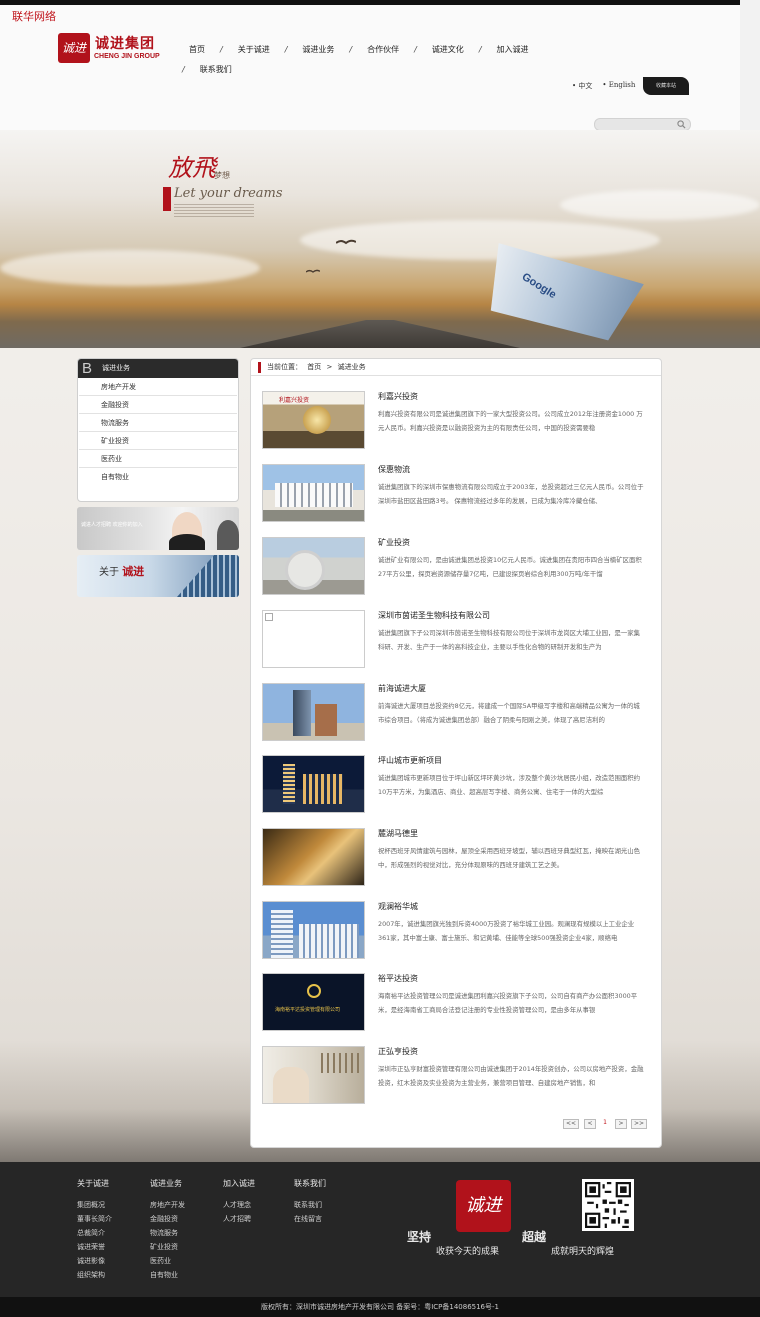 Image resolution: width=760 pixels, height=1317 pixels. What do you see at coordinates (254, 49) in the screenshot?
I see `nav-about: 关于诚进` at bounding box center [254, 49].